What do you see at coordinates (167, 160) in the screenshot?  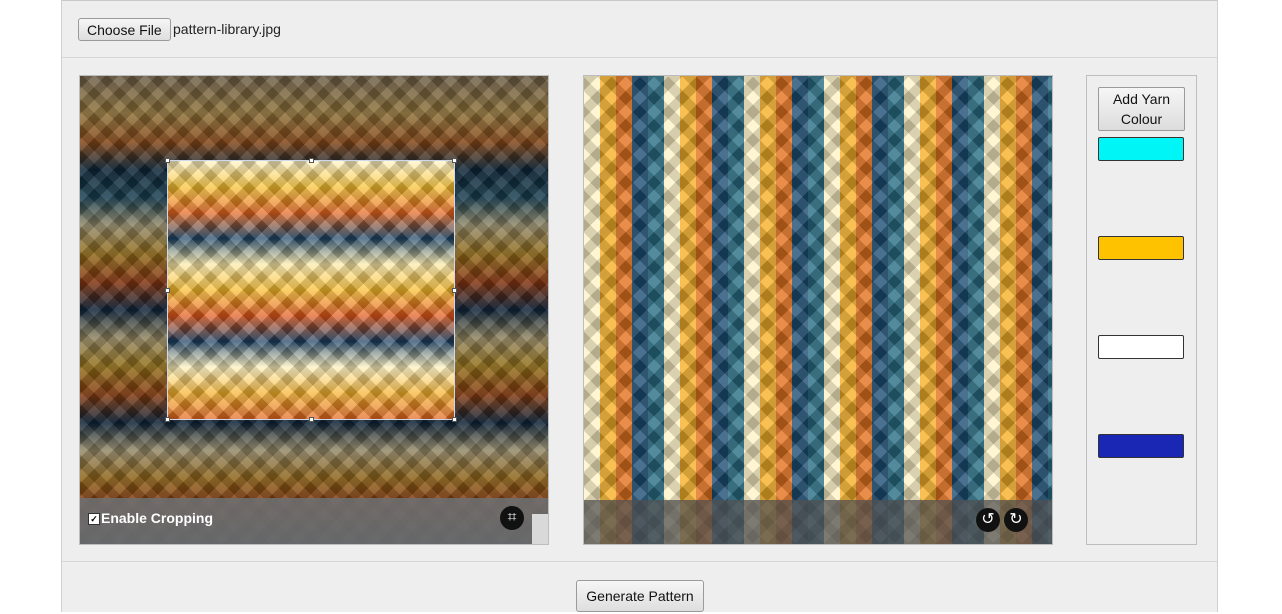 I see `crop-handle-nw` at bounding box center [167, 160].